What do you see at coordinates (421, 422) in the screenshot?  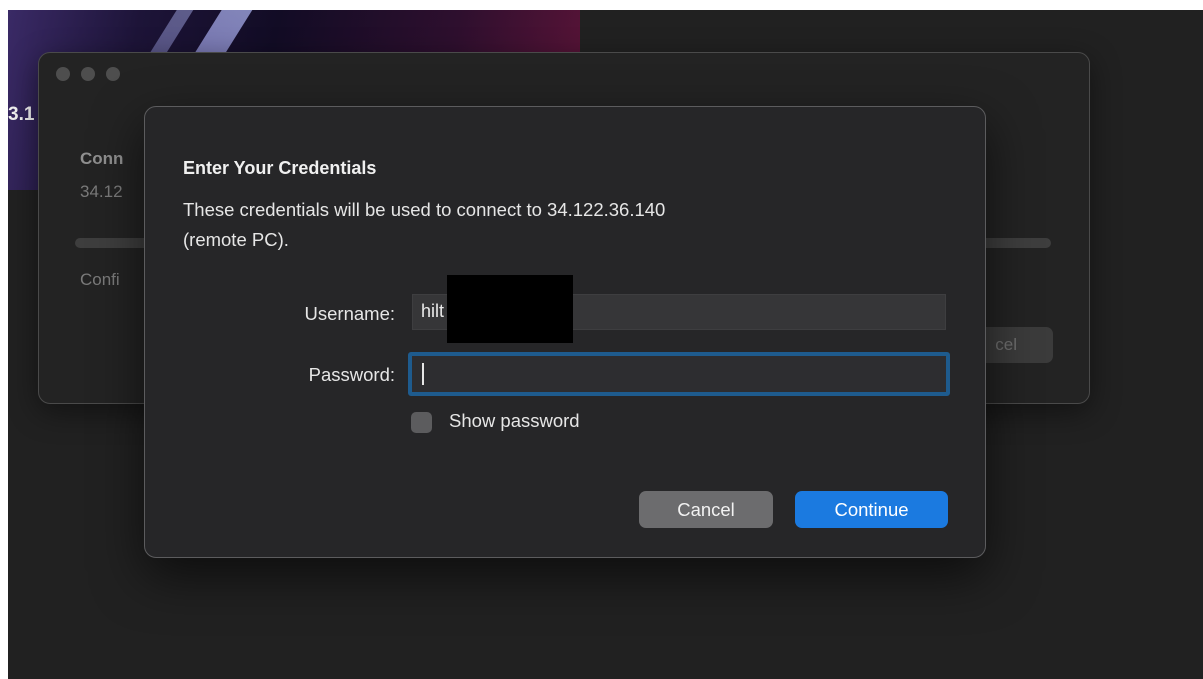 I see `show-password-checkbox` at bounding box center [421, 422].